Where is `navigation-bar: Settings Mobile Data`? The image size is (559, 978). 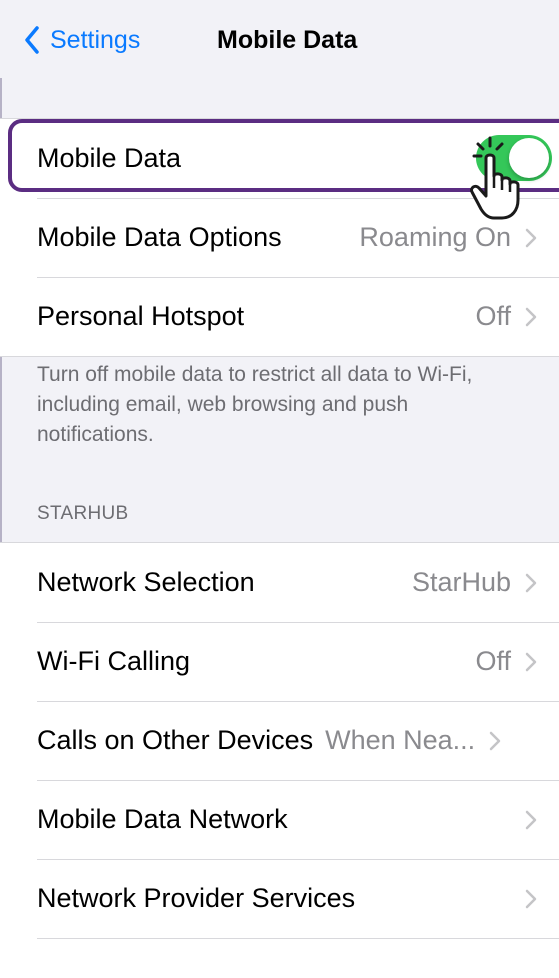
navigation-bar: Settings Mobile Data is located at coordinates (279, 39).